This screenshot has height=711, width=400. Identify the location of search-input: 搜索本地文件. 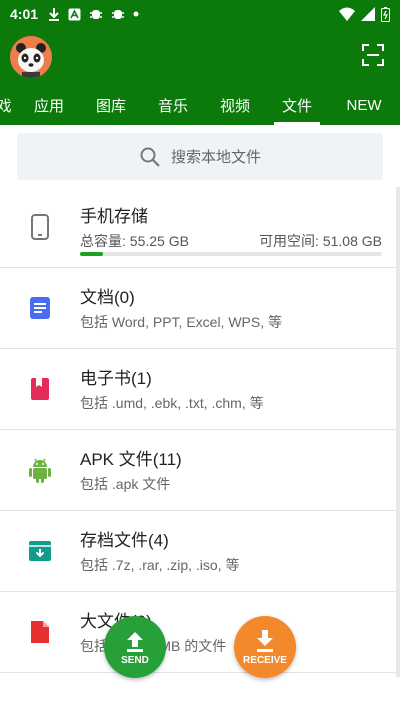
(200, 156).